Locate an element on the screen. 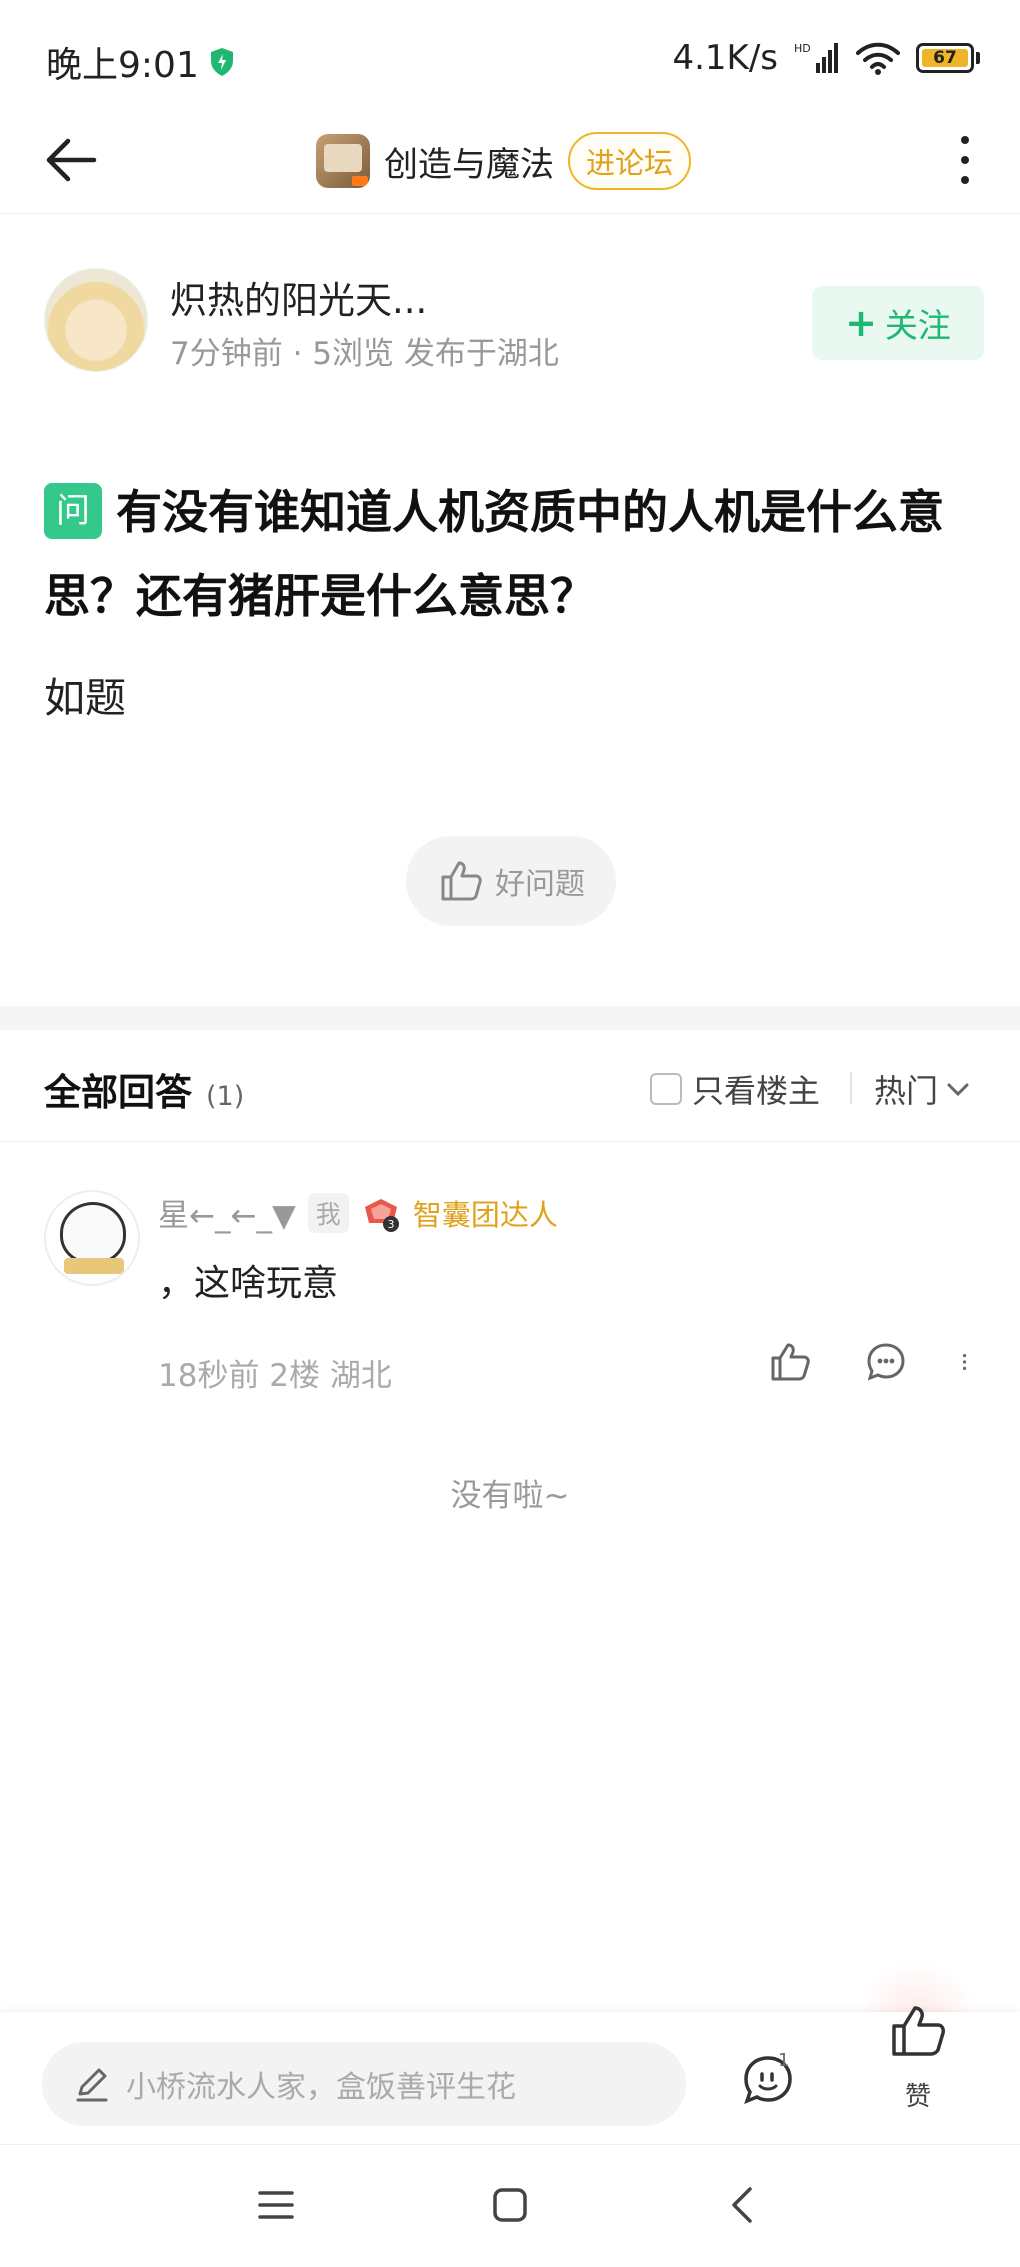 This screenshot has height=2267, width=1020. network-type-label: HD is located at coordinates (802, 48).